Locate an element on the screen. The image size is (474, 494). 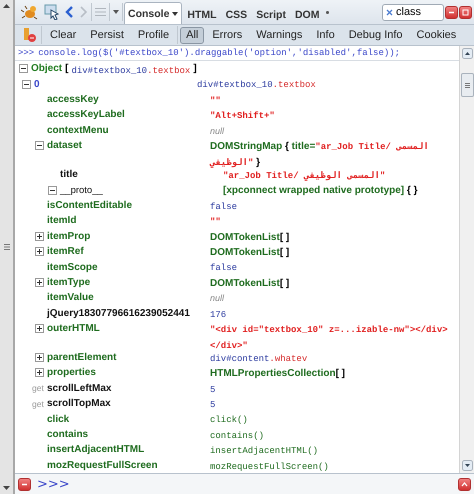
filter-button: All is located at coordinates (192, 35).